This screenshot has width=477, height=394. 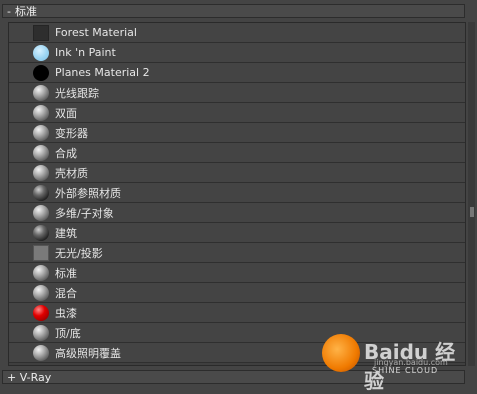 What do you see at coordinates (237, 133) in the screenshot?
I see `material-item: 变形器` at bounding box center [237, 133].